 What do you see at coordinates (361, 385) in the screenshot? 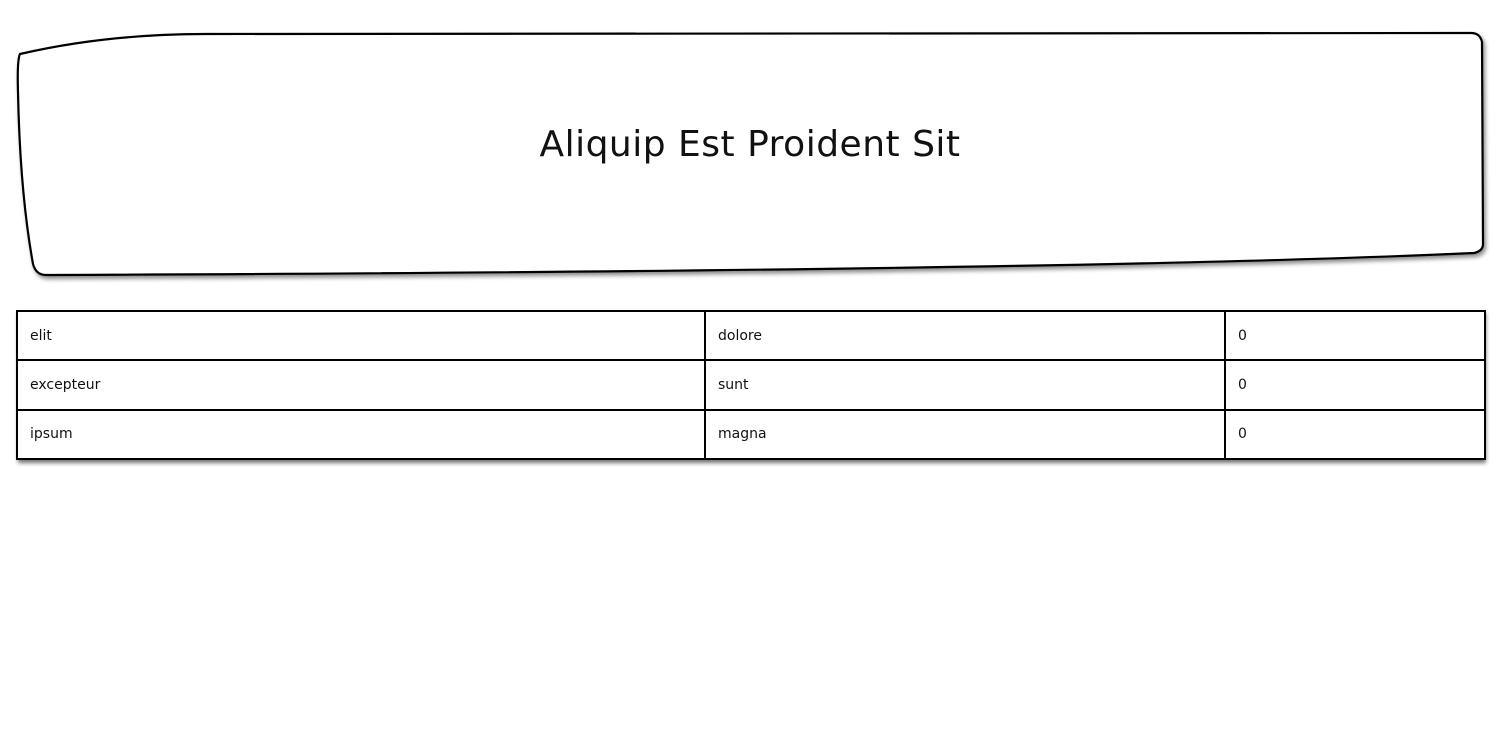
I see `table-cell: excepteur` at bounding box center [361, 385].